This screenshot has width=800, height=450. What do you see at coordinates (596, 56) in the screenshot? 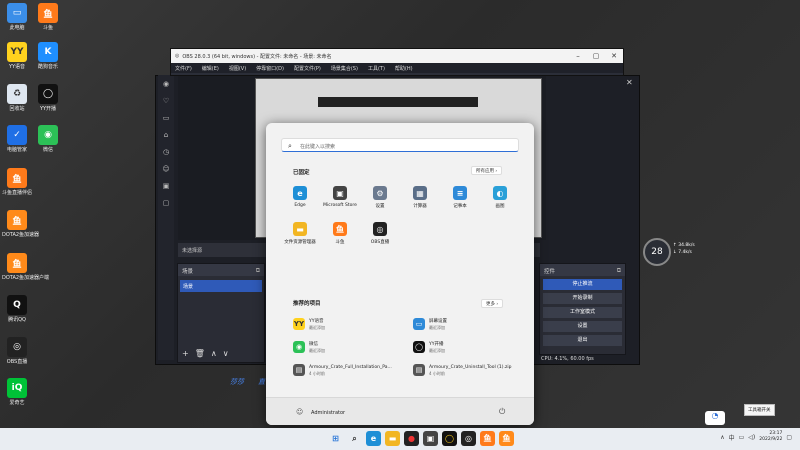
I see `maximize-icon: ▢` at bounding box center [596, 56].